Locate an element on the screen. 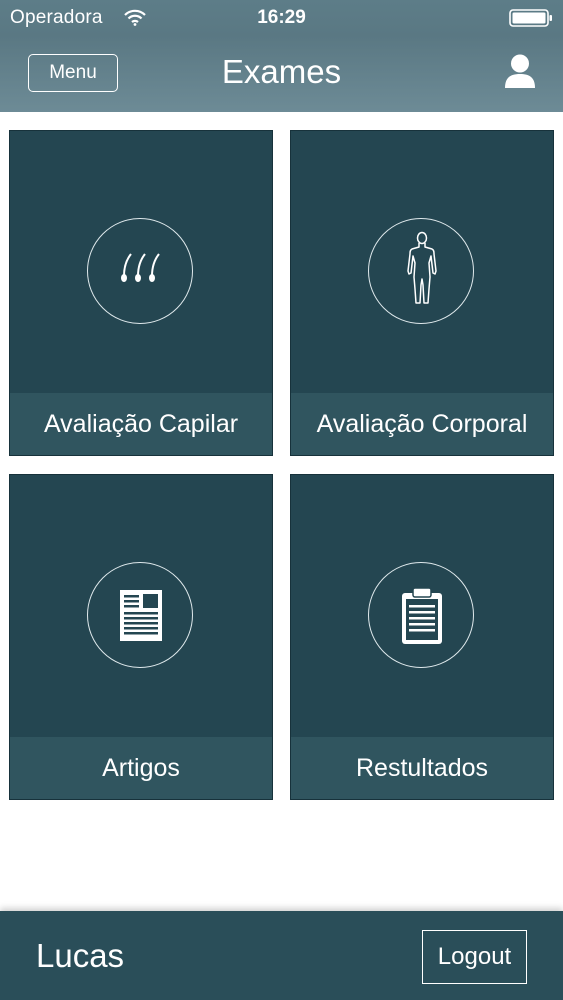 This screenshot has width=563, height=1000. tile-label: Restultados is located at coordinates (422, 768).